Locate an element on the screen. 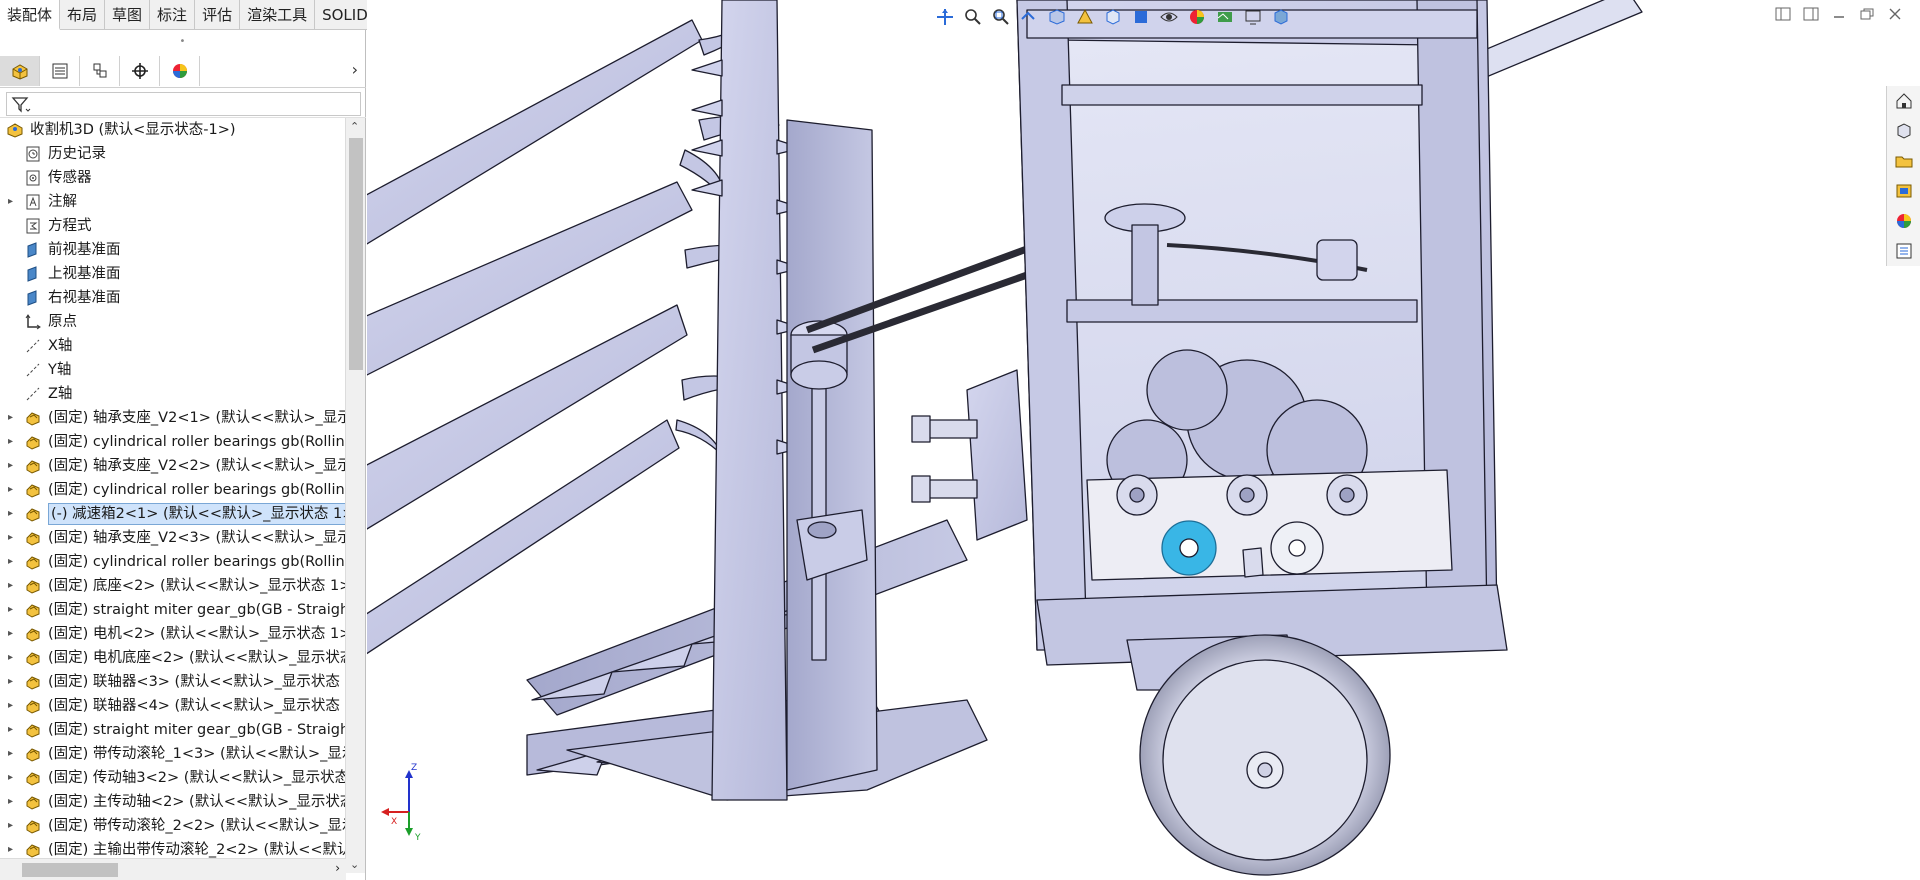  apply-scene-icon is located at coordinates (1225, 17).